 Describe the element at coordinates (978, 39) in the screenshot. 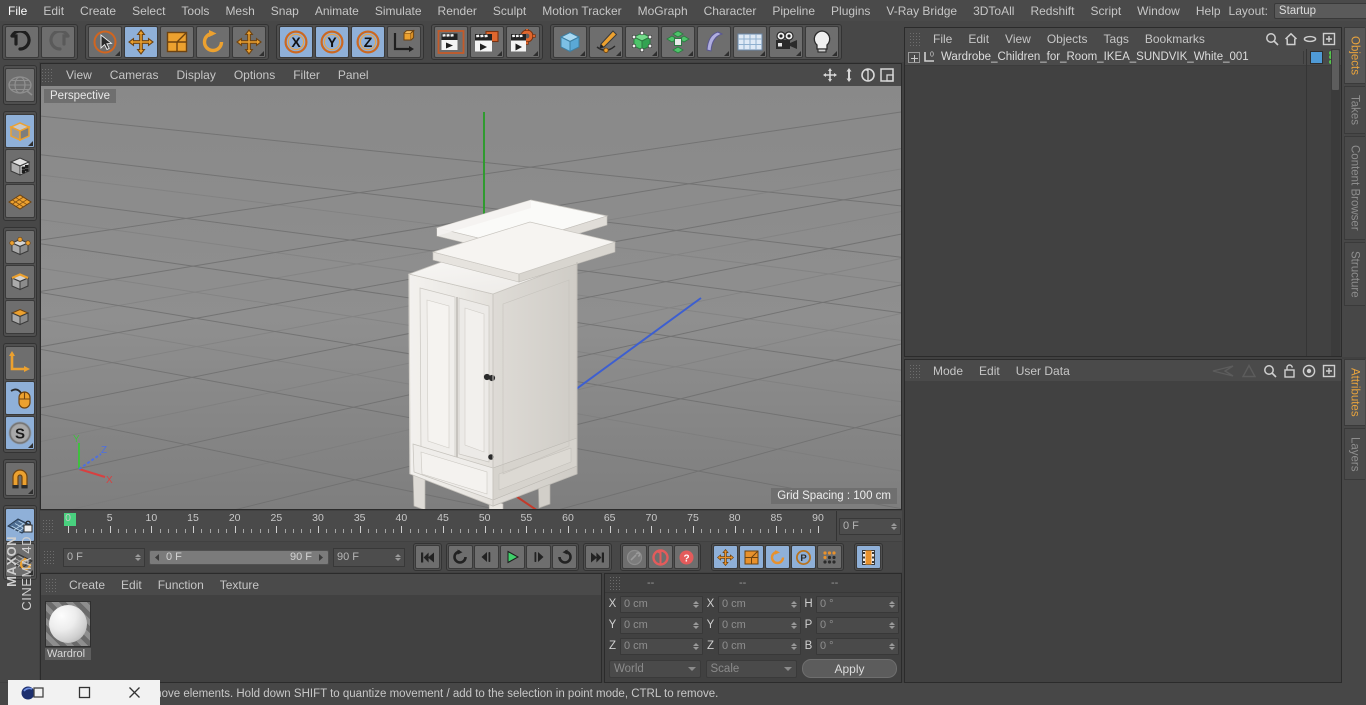

I see `object-manager-menu-edit: Edit` at that location.